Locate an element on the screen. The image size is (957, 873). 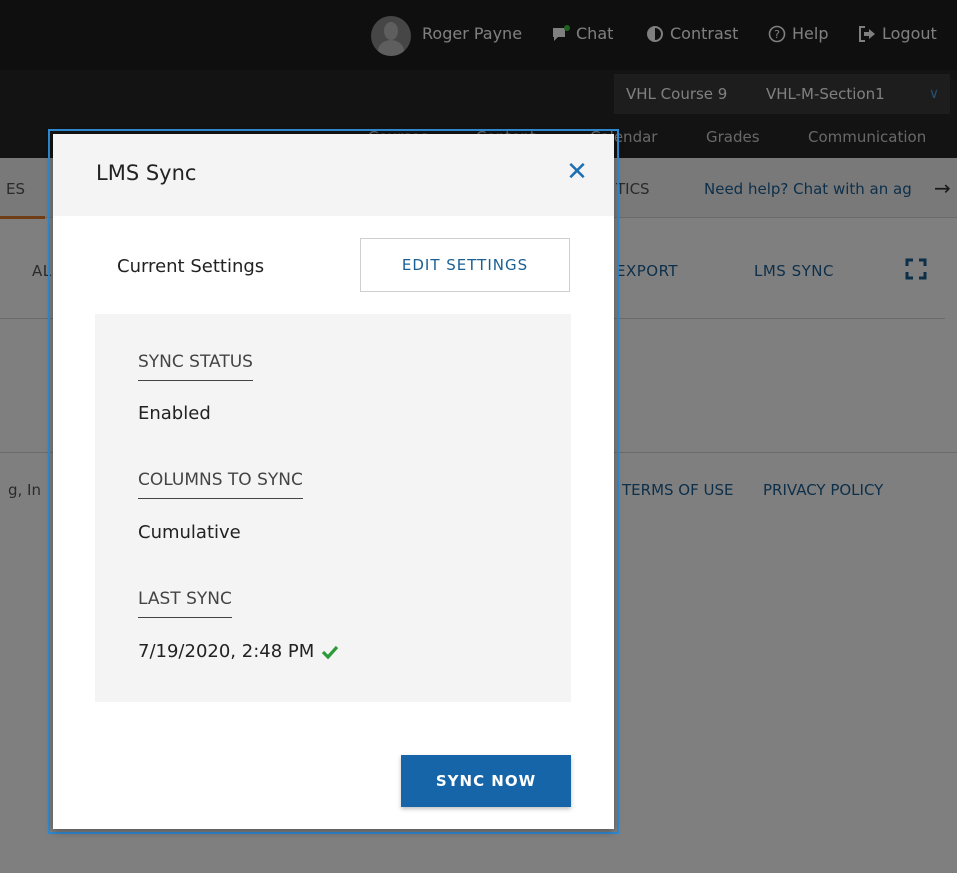
current-settings-label: Current Settings is located at coordinates (191, 266).